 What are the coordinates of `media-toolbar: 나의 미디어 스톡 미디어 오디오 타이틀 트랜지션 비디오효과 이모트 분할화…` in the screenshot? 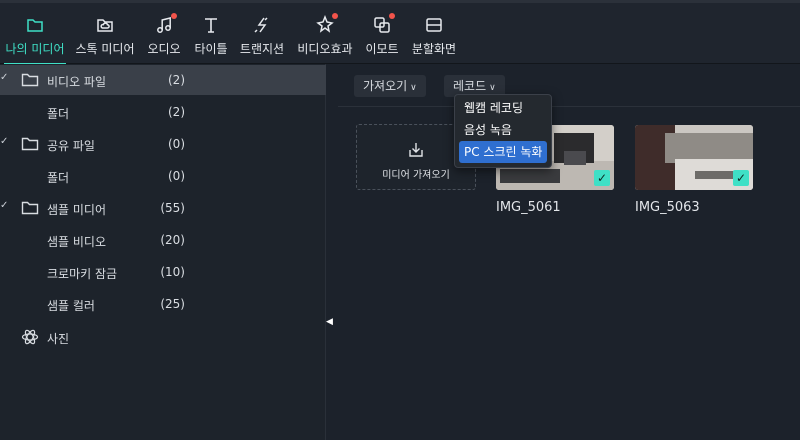 It's located at (400, 32).